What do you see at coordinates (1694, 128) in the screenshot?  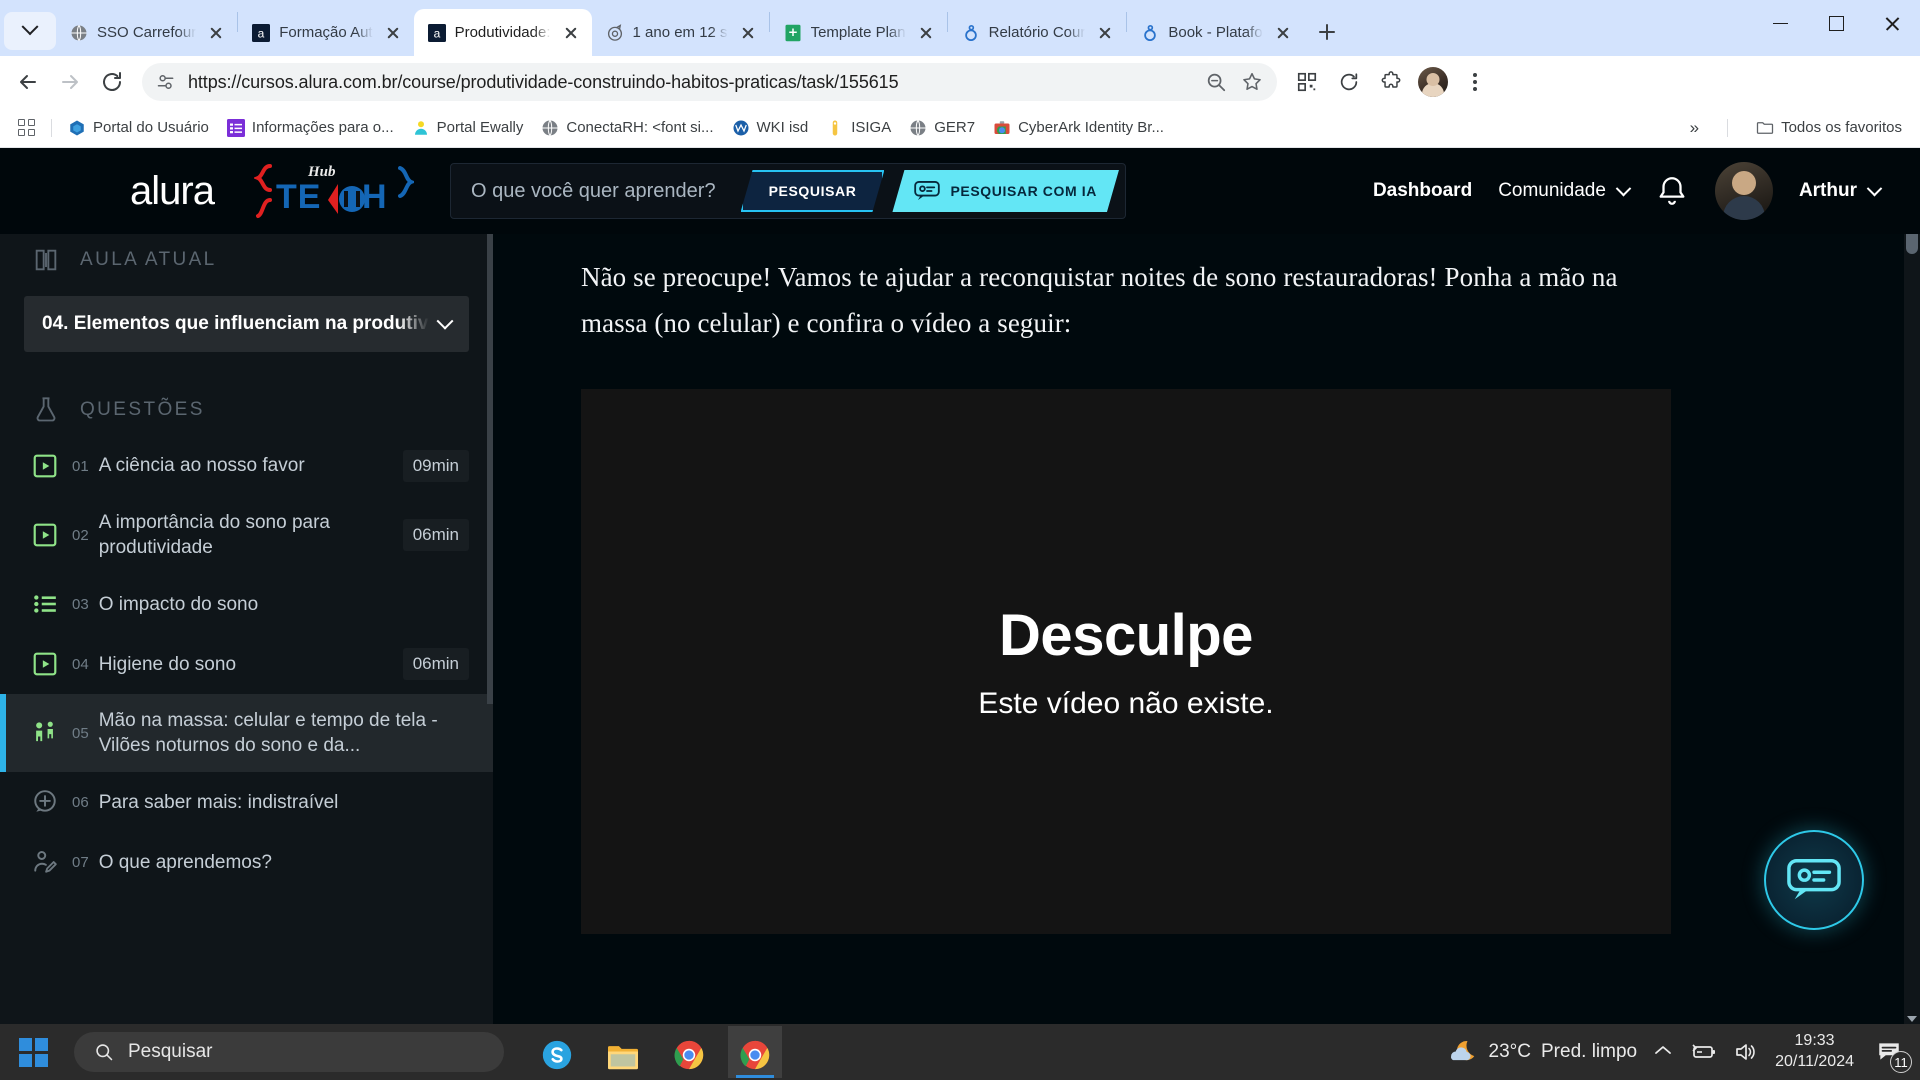 I see `bookmarks-more-button: »` at bounding box center [1694, 128].